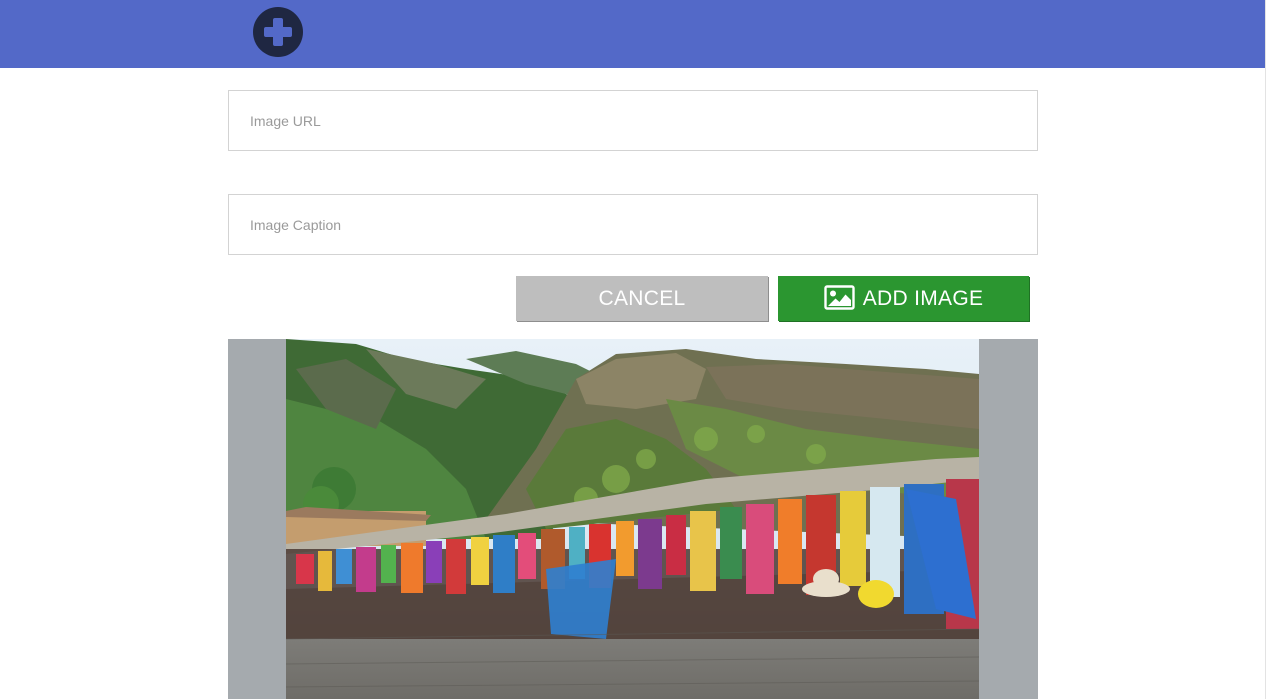 Image resolution: width=1266 pixels, height=699 pixels. I want to click on cancel-button-label: CANCEL, so click(642, 298).